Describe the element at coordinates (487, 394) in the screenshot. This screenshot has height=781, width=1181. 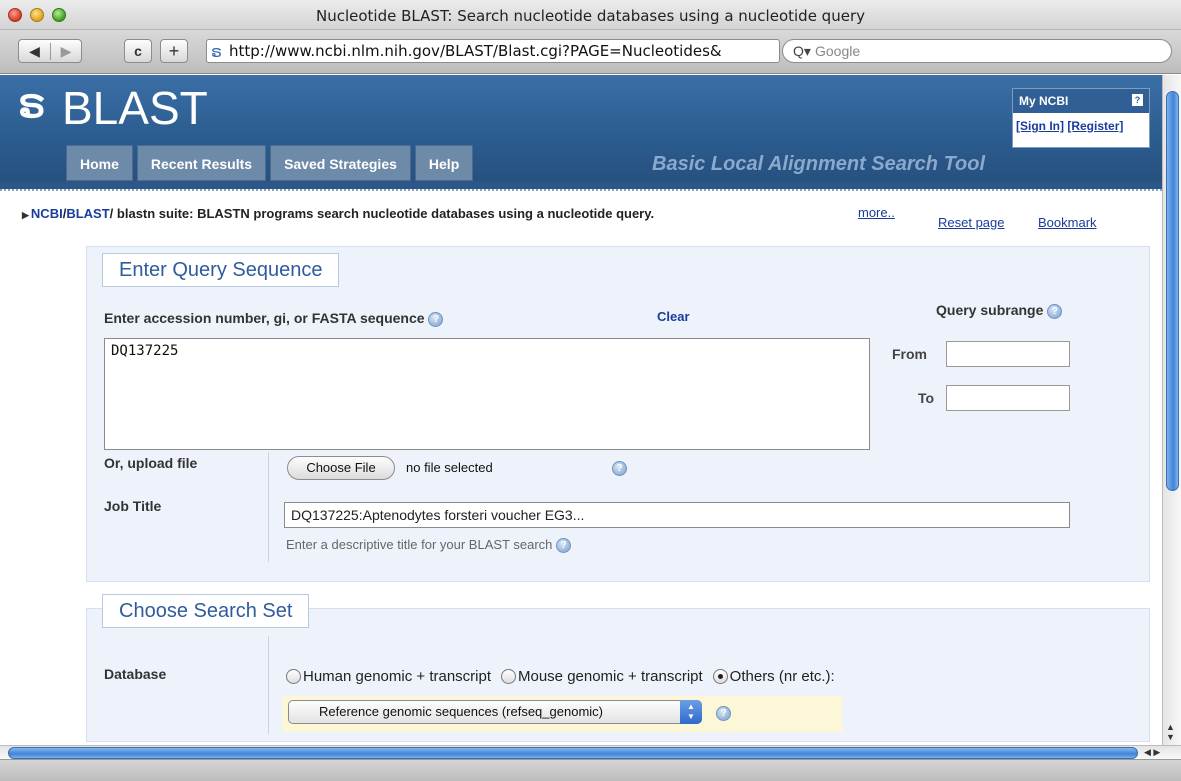
I see `query-sequence-textarea: DQ137225` at that location.